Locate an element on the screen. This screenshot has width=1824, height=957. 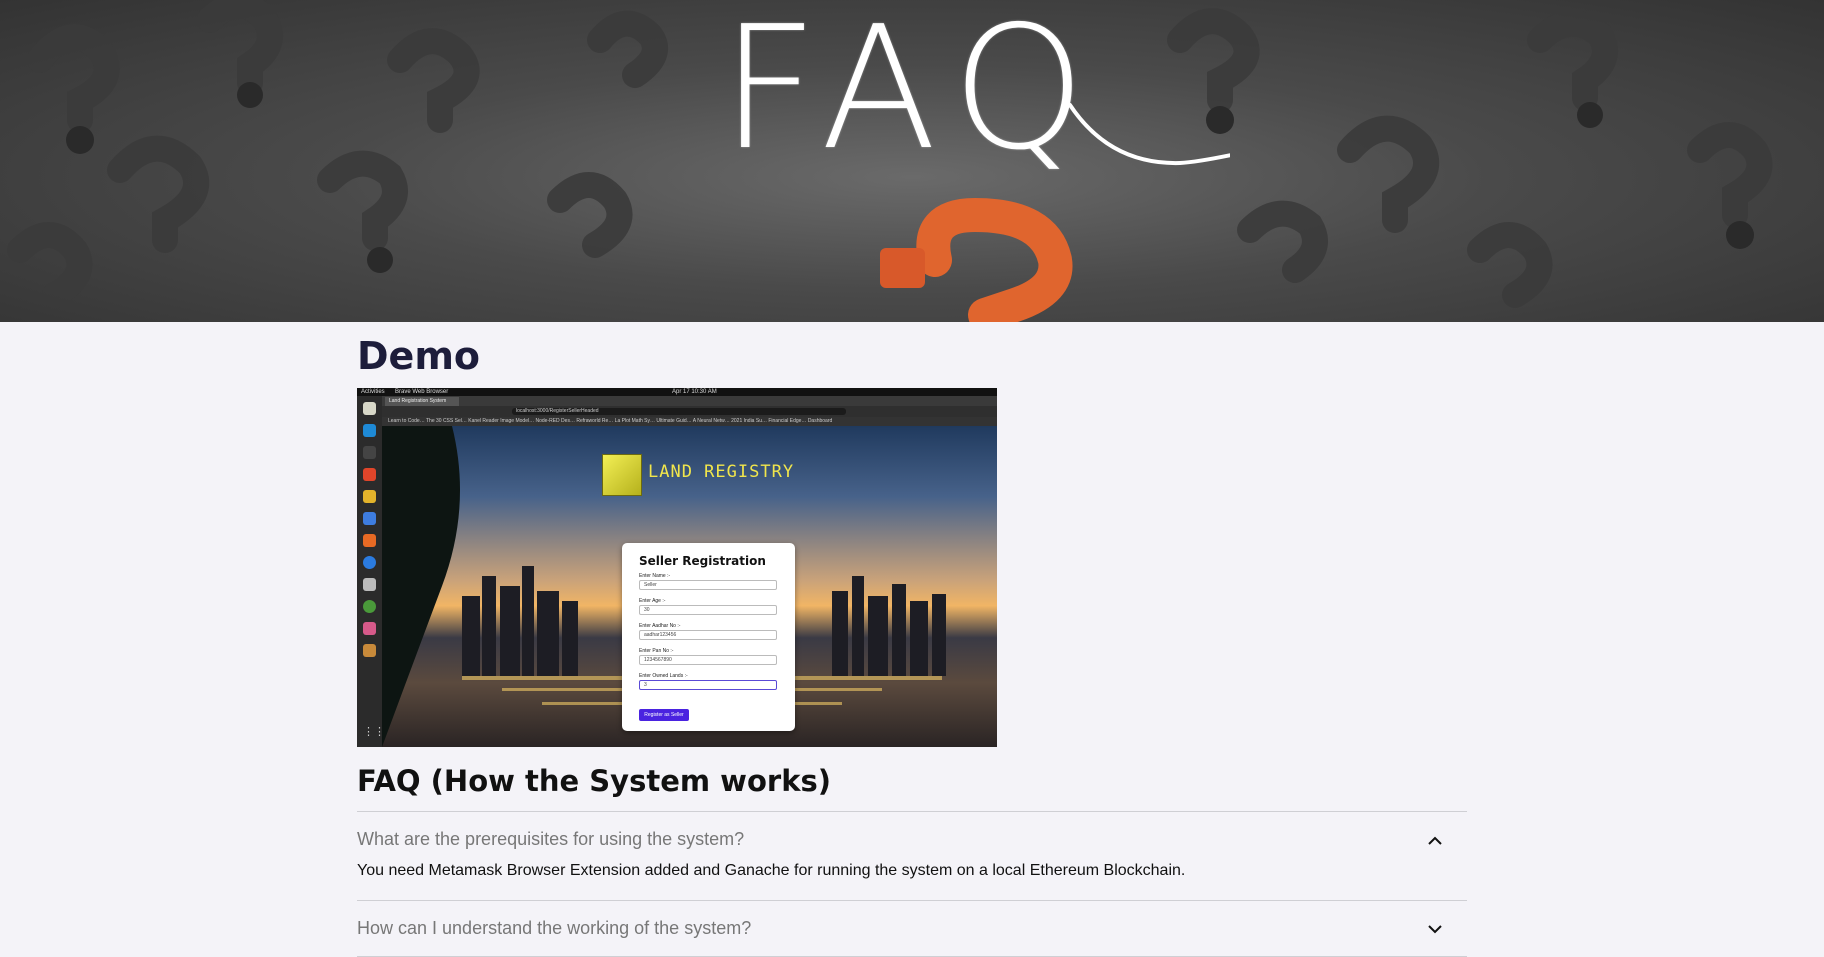
register-seller-button: Register as Seller is located at coordinates (664, 715).